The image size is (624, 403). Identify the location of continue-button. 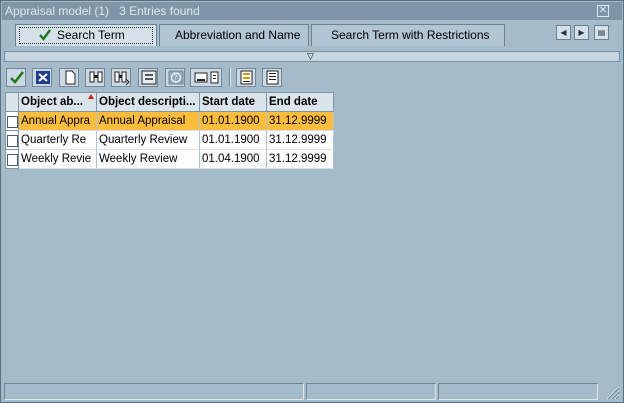
(16, 77).